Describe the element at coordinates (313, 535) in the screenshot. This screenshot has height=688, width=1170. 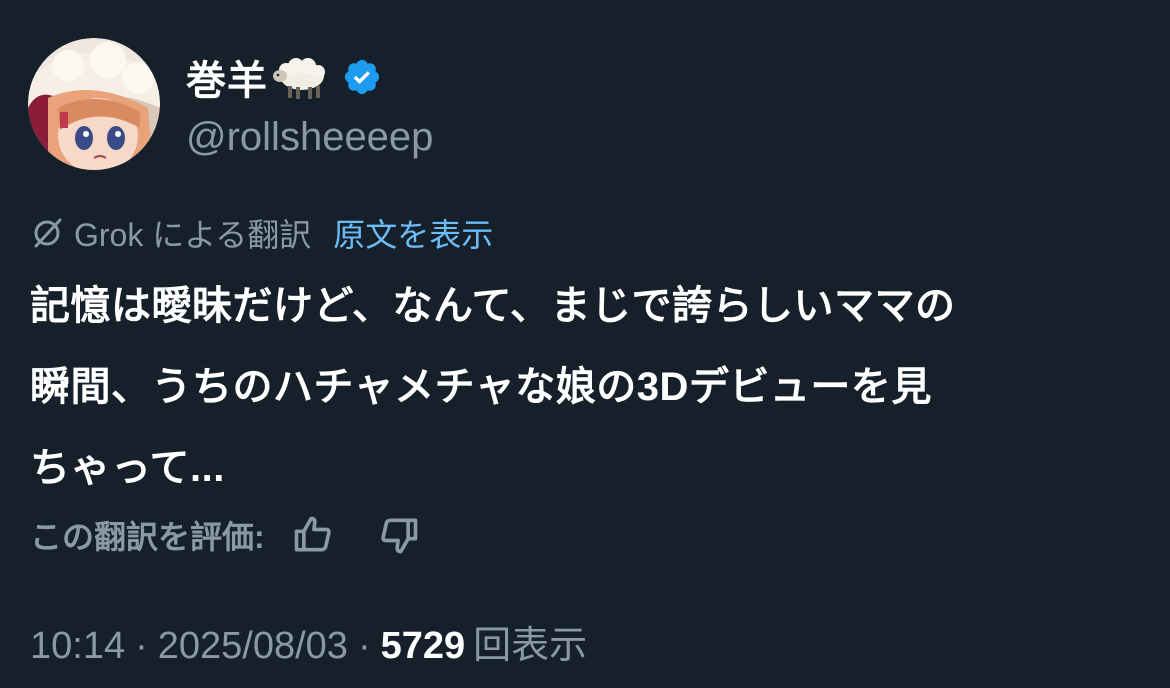
I see `thumbs-up-icon` at that location.